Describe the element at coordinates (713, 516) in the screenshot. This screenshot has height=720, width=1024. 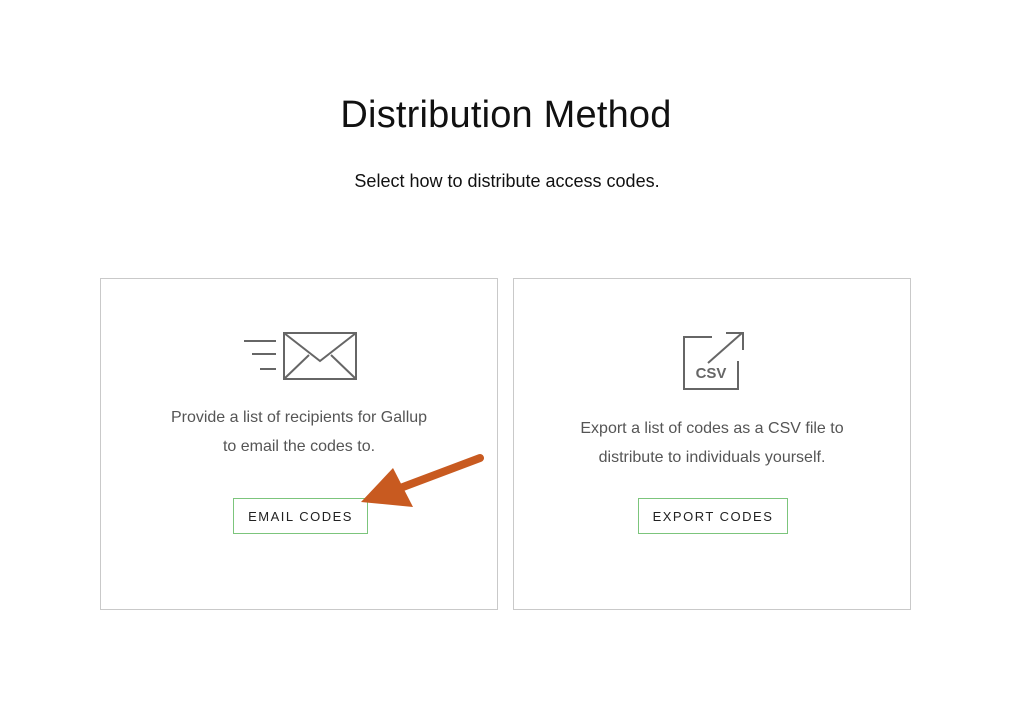
I see `export-codes-button: EXPORT CODES` at that location.